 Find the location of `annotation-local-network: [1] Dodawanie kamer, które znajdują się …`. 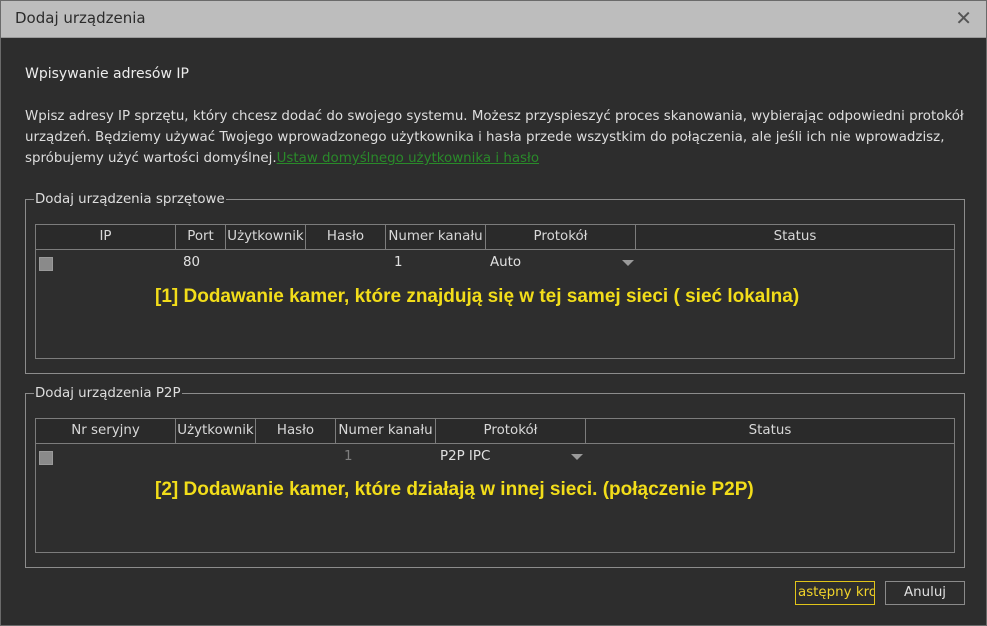

annotation-local-network: [1] Dodawanie kamer, które znajdują się … is located at coordinates (477, 296).